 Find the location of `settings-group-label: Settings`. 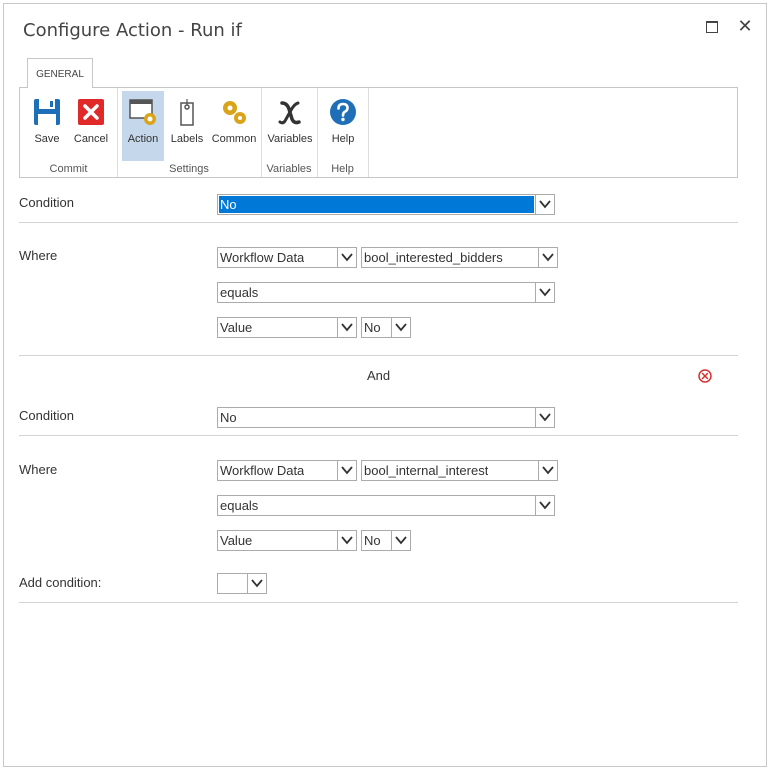

settings-group-label: Settings is located at coordinates (189, 169).